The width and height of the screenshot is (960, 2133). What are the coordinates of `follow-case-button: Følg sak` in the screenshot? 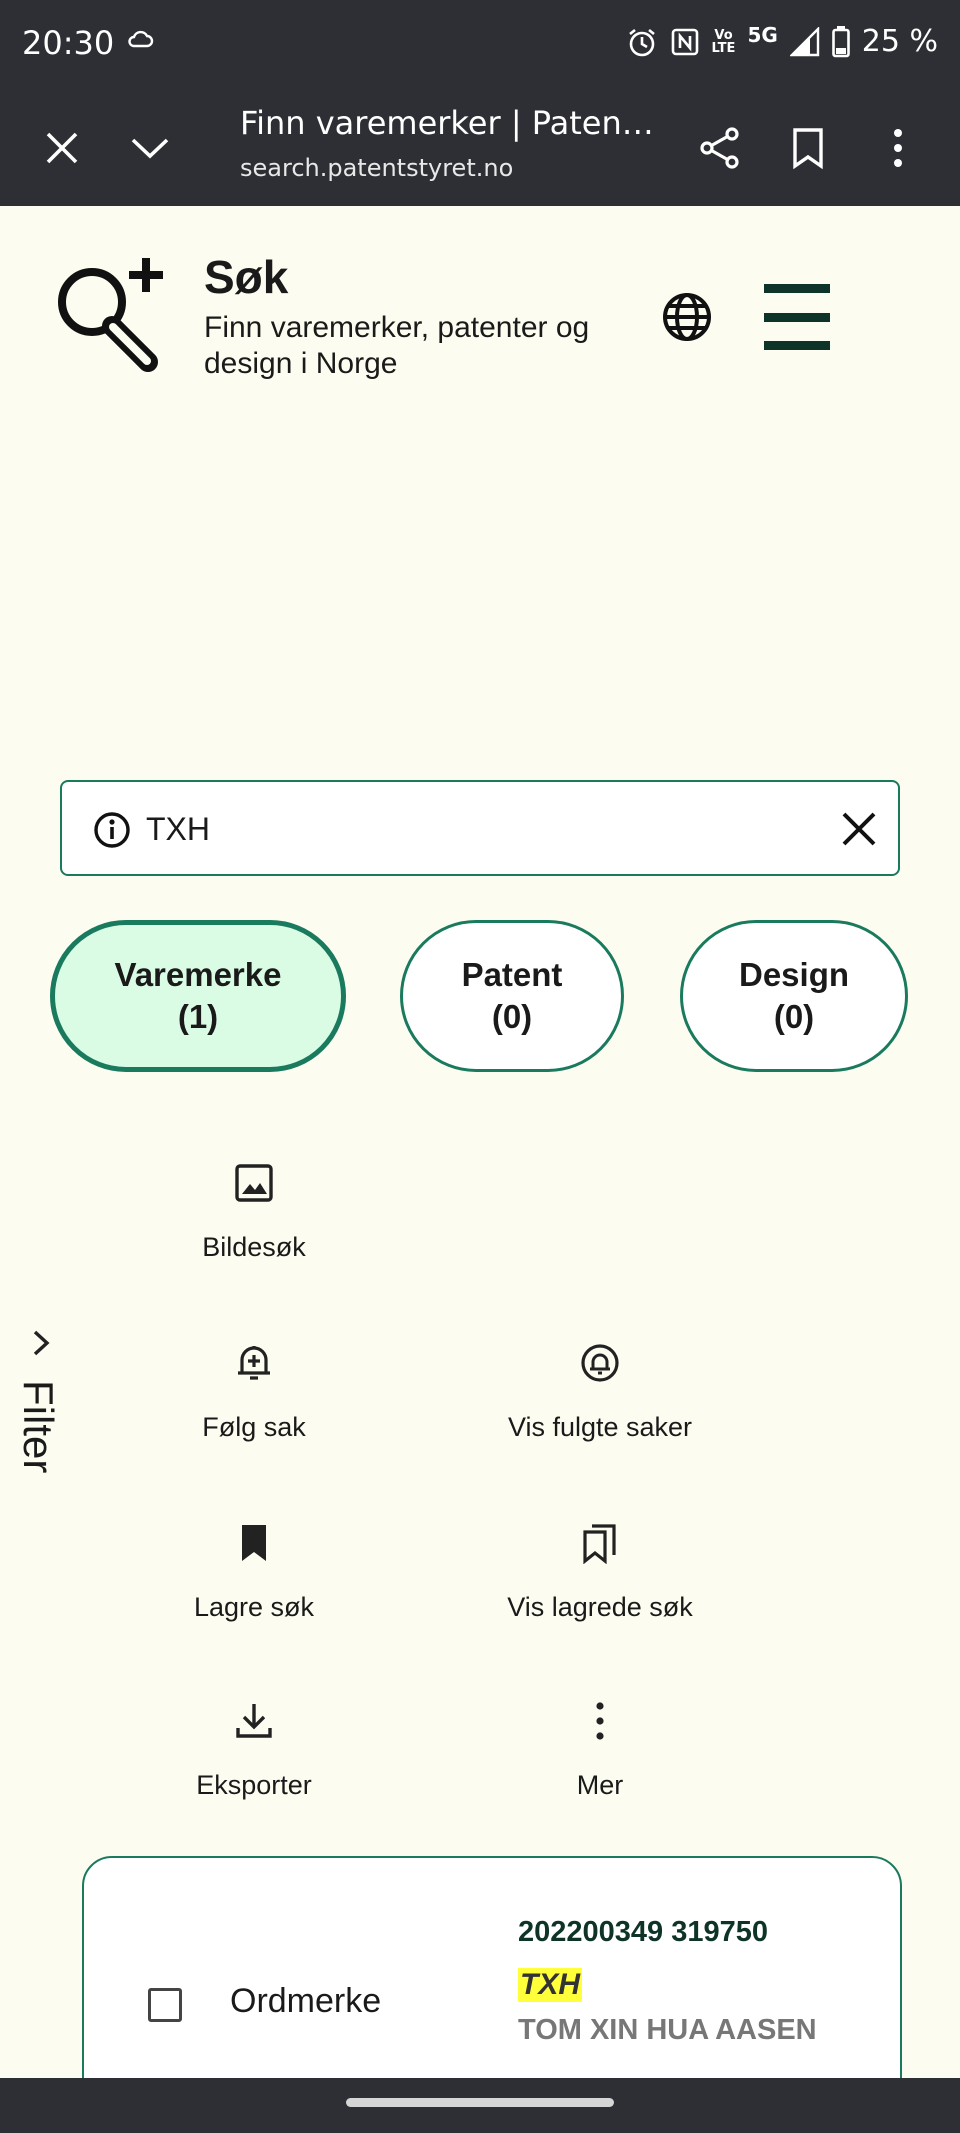 It's located at (254, 1392).